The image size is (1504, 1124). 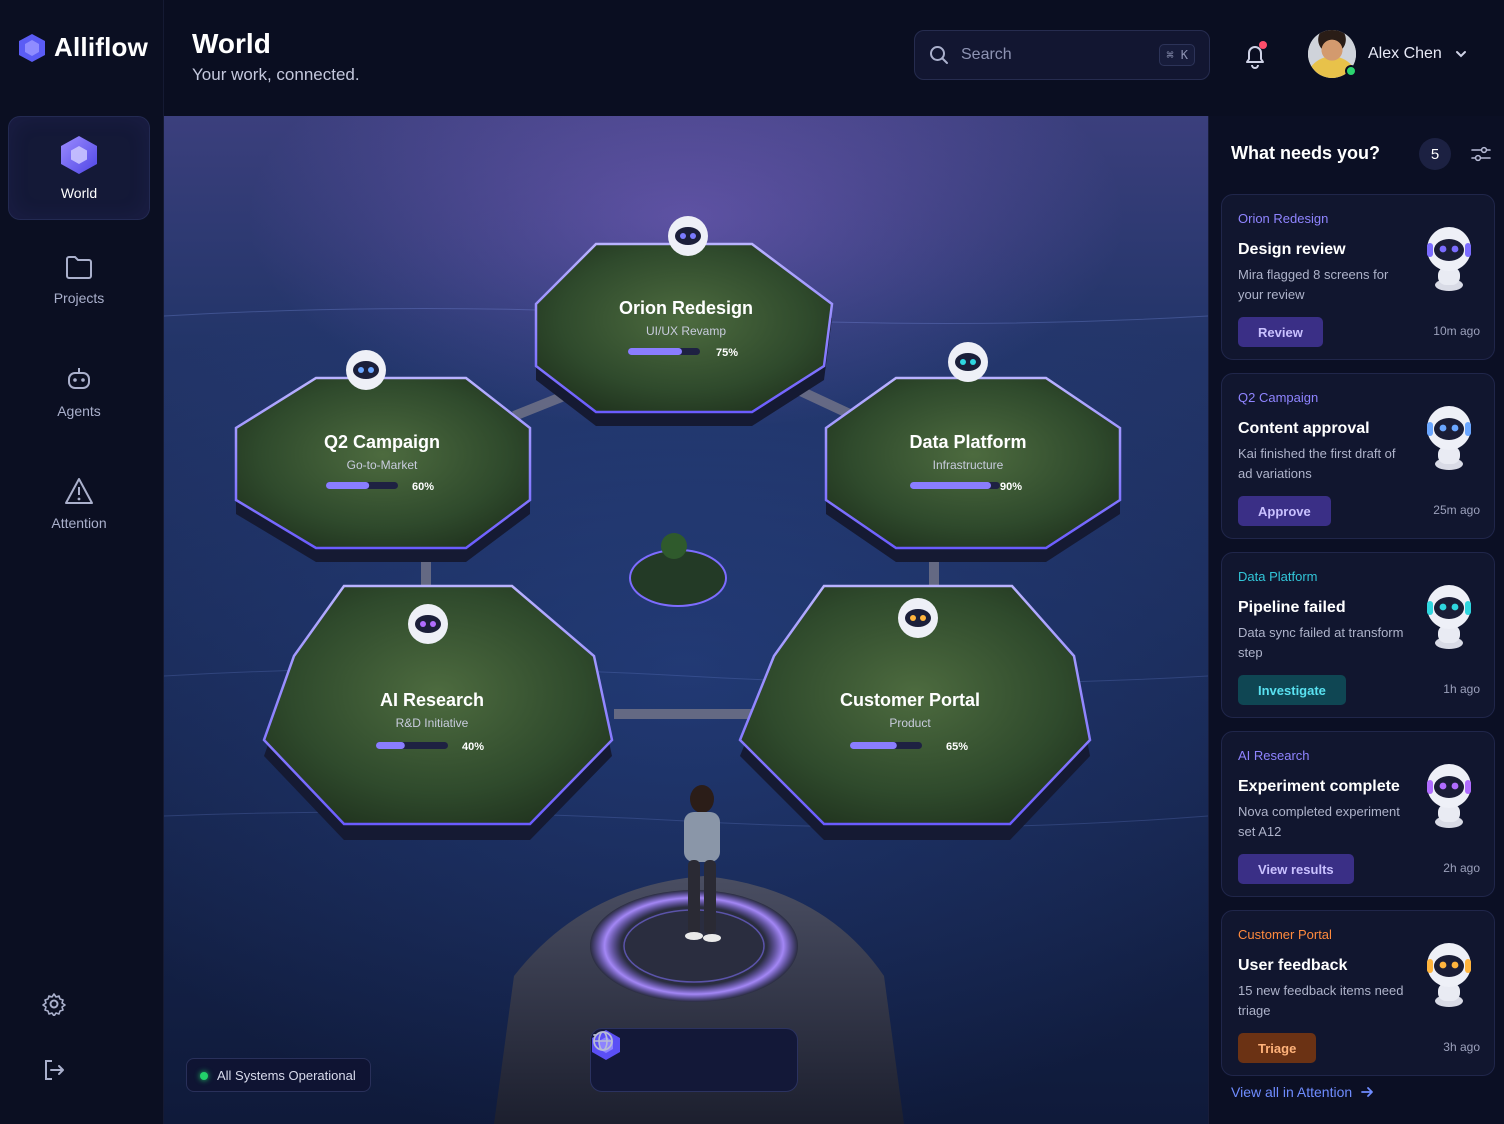 What do you see at coordinates (79, 155) in the screenshot?
I see `hexagon-icon` at bounding box center [79, 155].